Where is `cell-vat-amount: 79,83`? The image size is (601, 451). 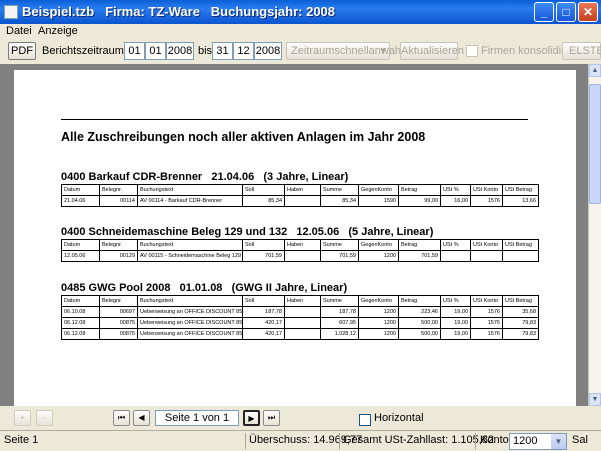
cell-vat-amount: 79,83 is located at coordinates (520, 334).